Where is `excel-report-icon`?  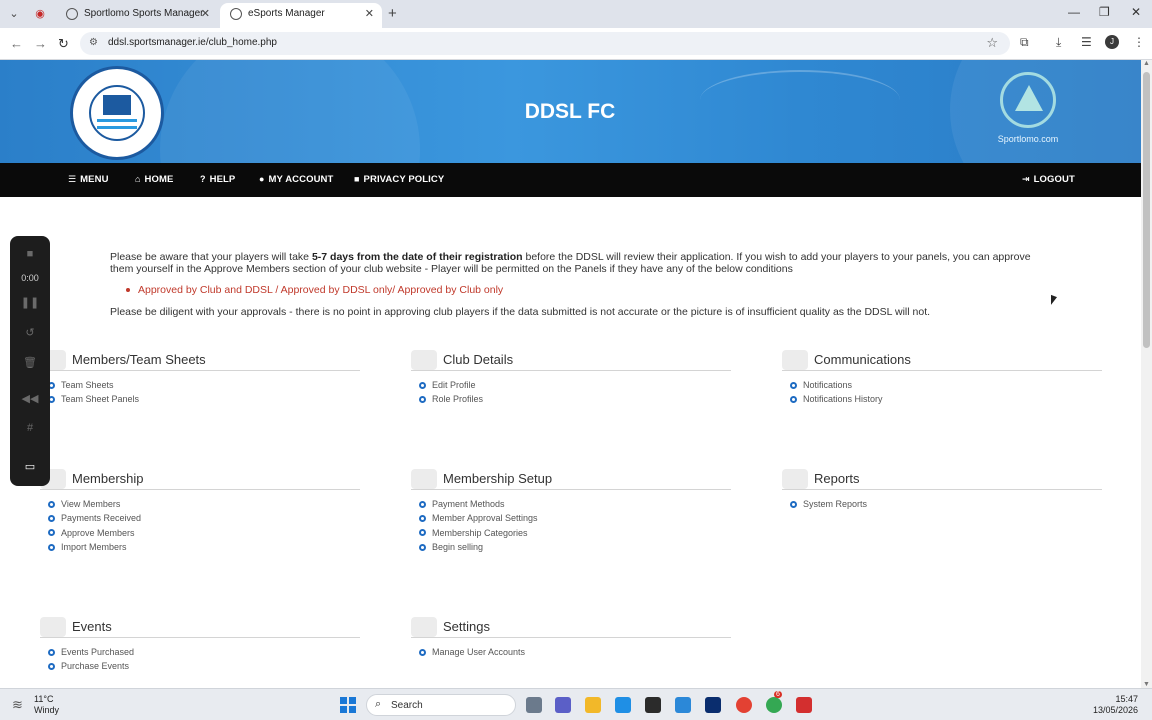 excel-report-icon is located at coordinates (795, 479).